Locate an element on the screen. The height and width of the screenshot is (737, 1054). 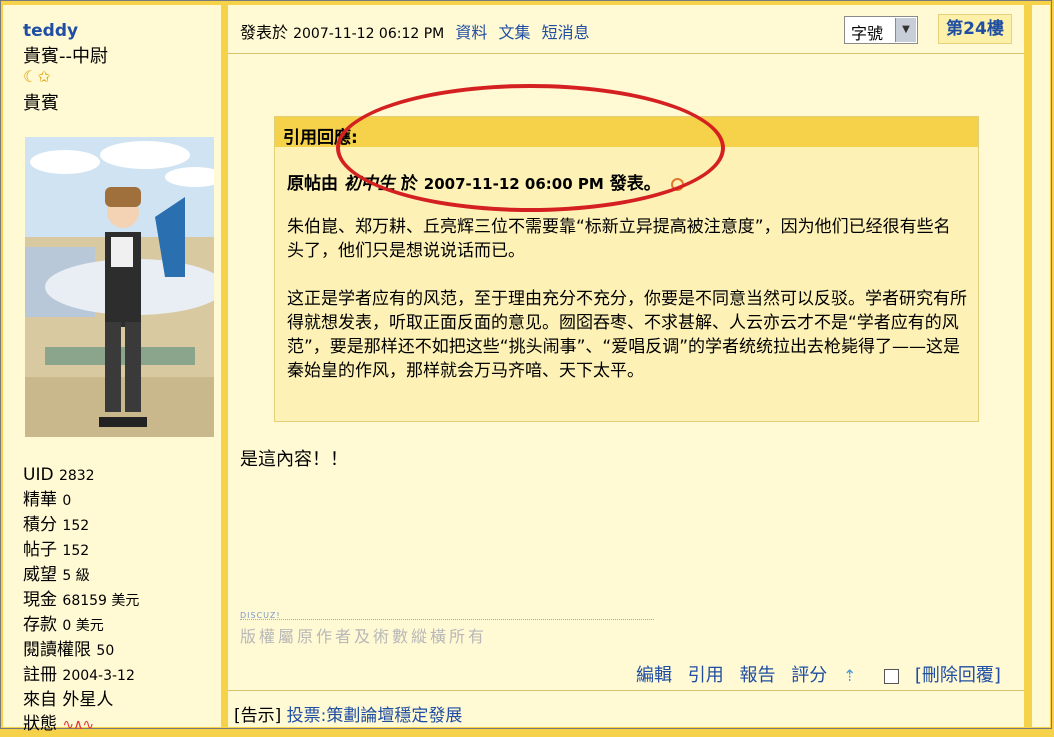
stat-posts: 帖子 152 is located at coordinates (56, 550).